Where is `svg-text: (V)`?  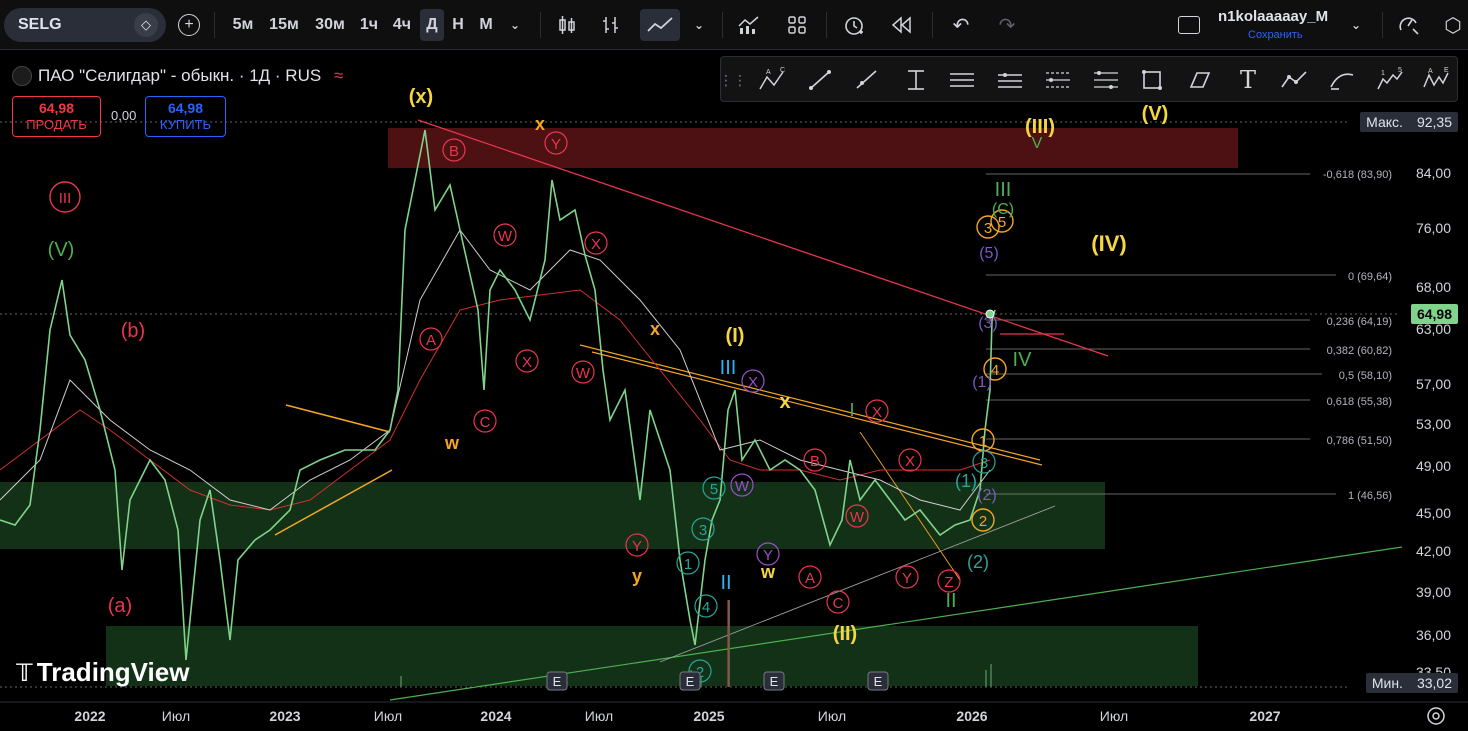
svg-text: (V) is located at coordinates (61, 250).